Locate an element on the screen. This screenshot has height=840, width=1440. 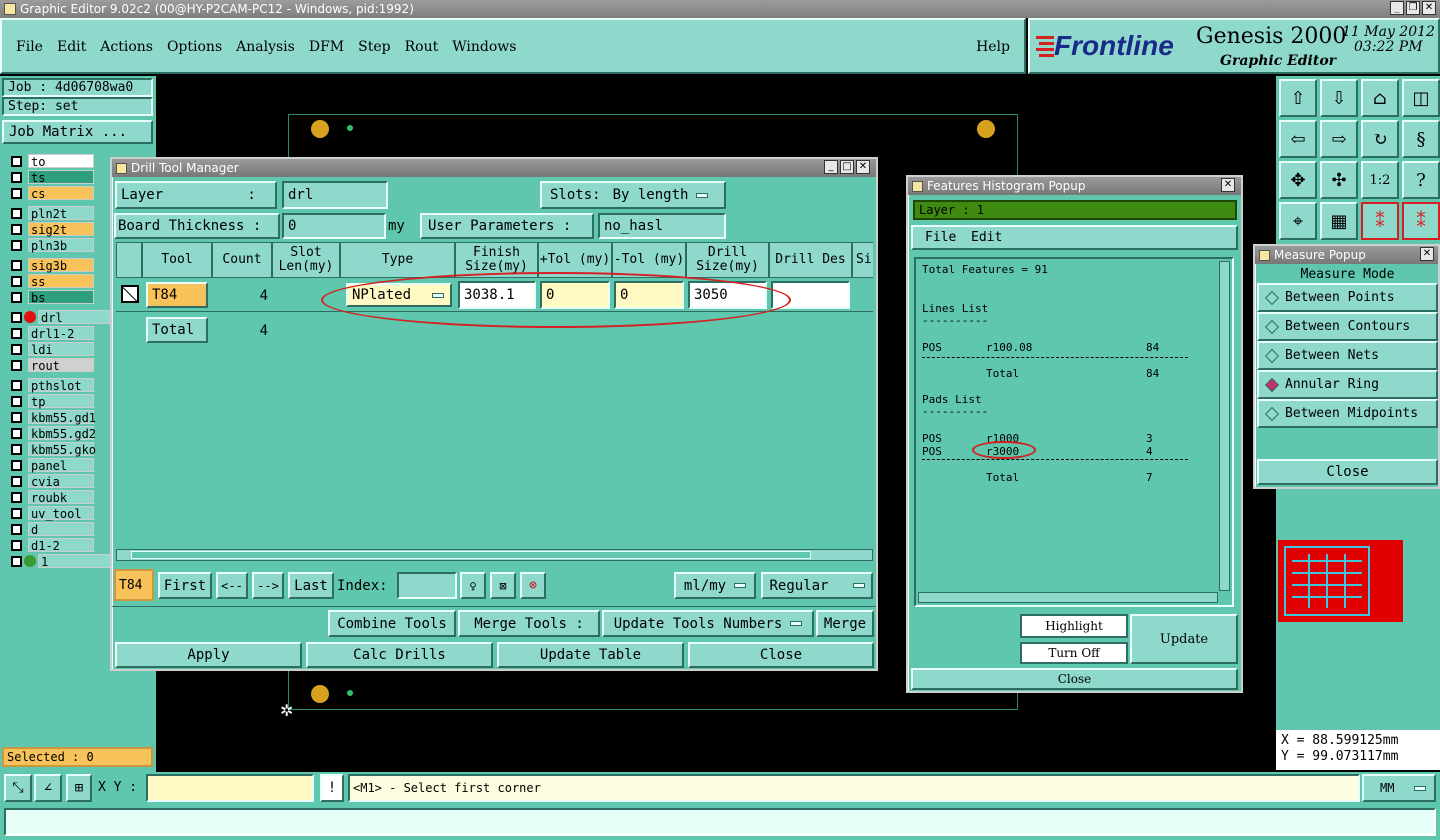
pan-right-icon: ⇨ is located at coordinates (1339, 139).